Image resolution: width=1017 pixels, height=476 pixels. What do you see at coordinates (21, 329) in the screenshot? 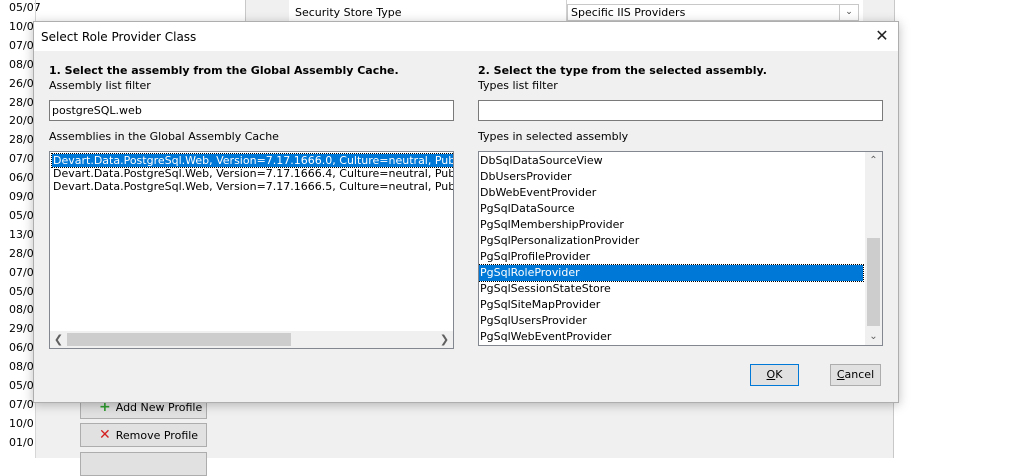
I see `background-date: 29/0` at bounding box center [21, 329].